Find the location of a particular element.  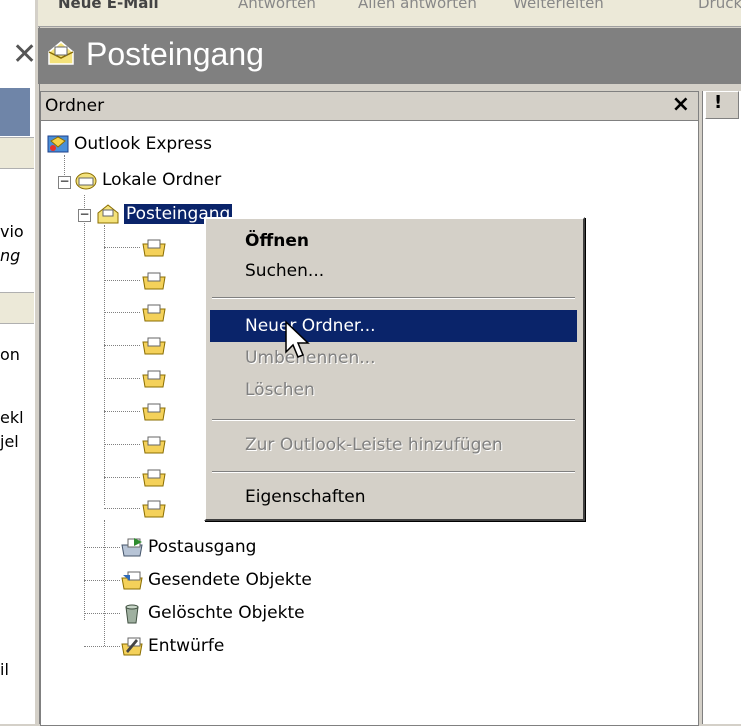

tree-item-label: Lokale Ordner is located at coordinates (162, 180).